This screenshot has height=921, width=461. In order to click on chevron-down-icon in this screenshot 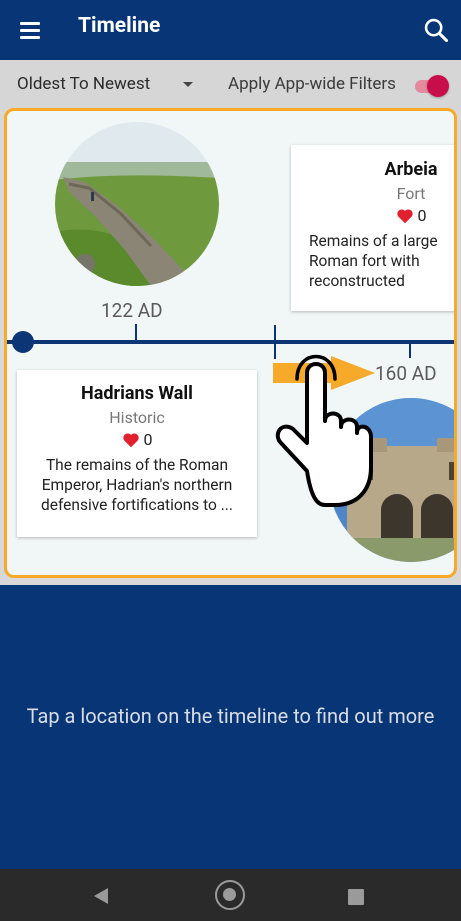, I will do `click(188, 84)`.